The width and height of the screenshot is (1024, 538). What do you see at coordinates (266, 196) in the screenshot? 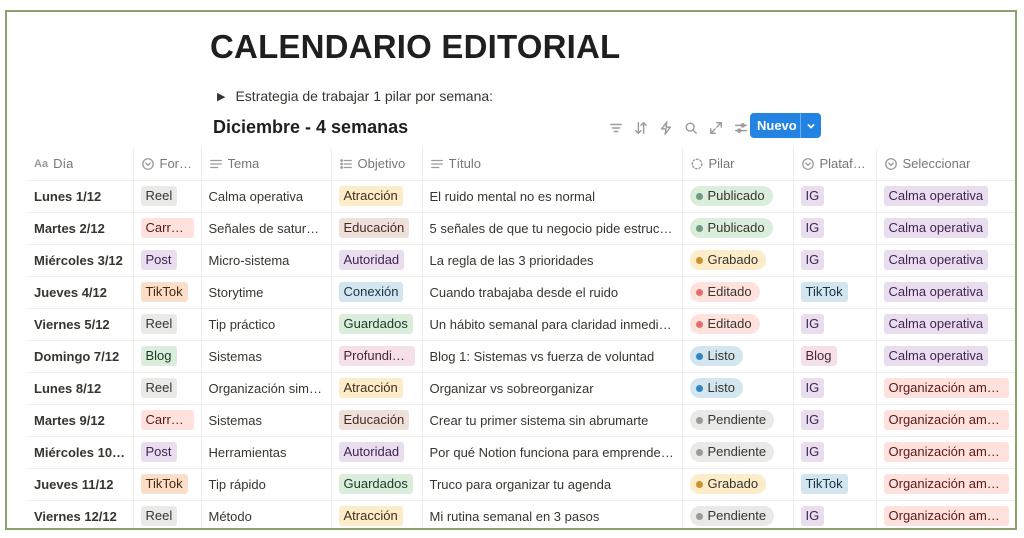
I see `cell-tema: Calma operativa` at bounding box center [266, 196].